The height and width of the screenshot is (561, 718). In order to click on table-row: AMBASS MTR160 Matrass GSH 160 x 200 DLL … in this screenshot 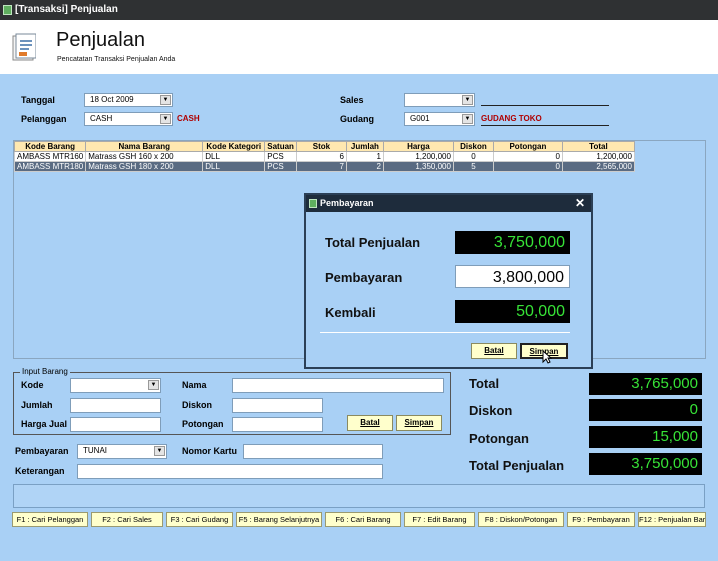, I will do `click(324, 156)`.